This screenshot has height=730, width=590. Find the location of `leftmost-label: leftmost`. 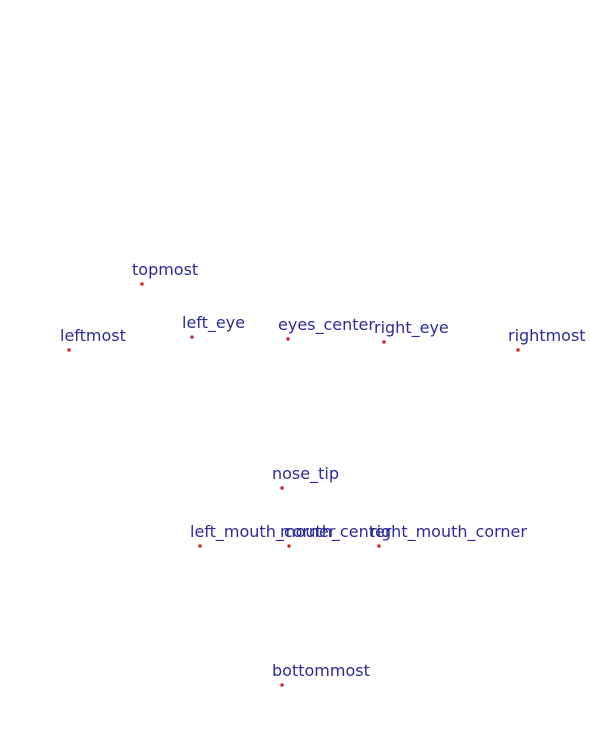

leftmost-label: leftmost is located at coordinates (93, 335).